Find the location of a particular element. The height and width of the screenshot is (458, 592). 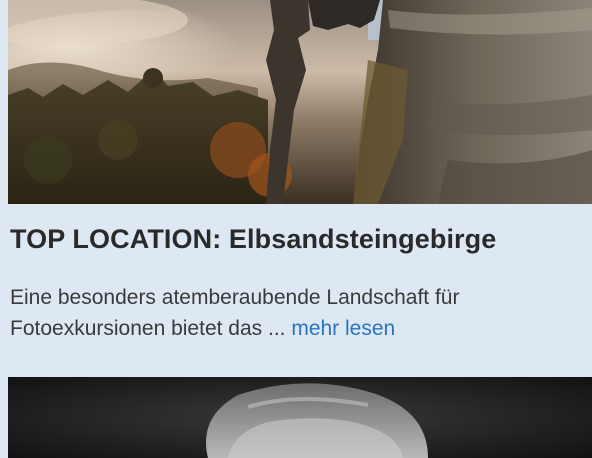

article-title: TOP LOCATION: Elbsandsteingebirge is located at coordinates (253, 239).